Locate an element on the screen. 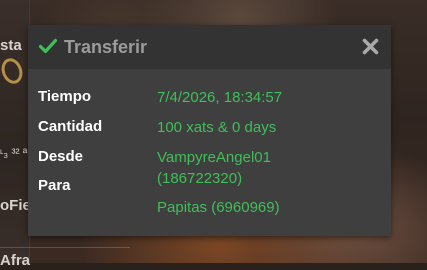 This screenshot has height=270, width=427. from-id-value: (186722320) is located at coordinates (200, 178).